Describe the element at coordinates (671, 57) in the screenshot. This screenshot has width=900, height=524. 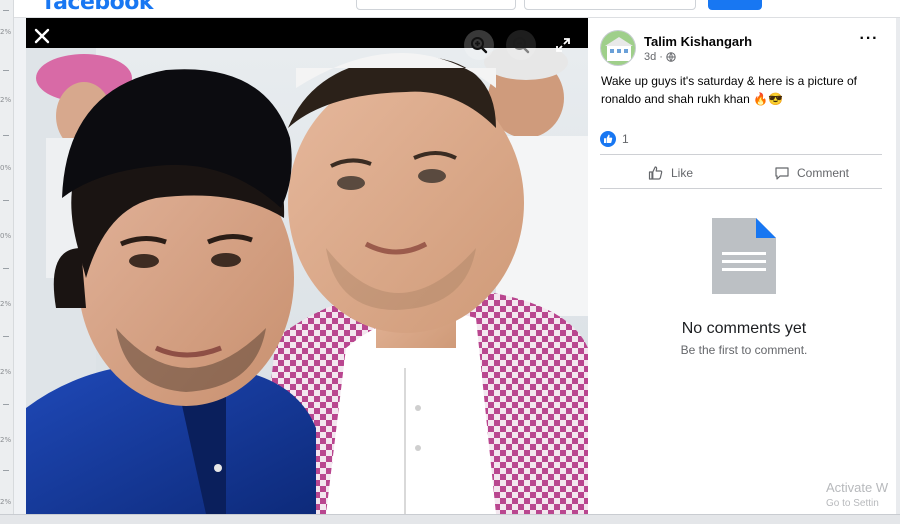
I see `globe-icon` at that location.